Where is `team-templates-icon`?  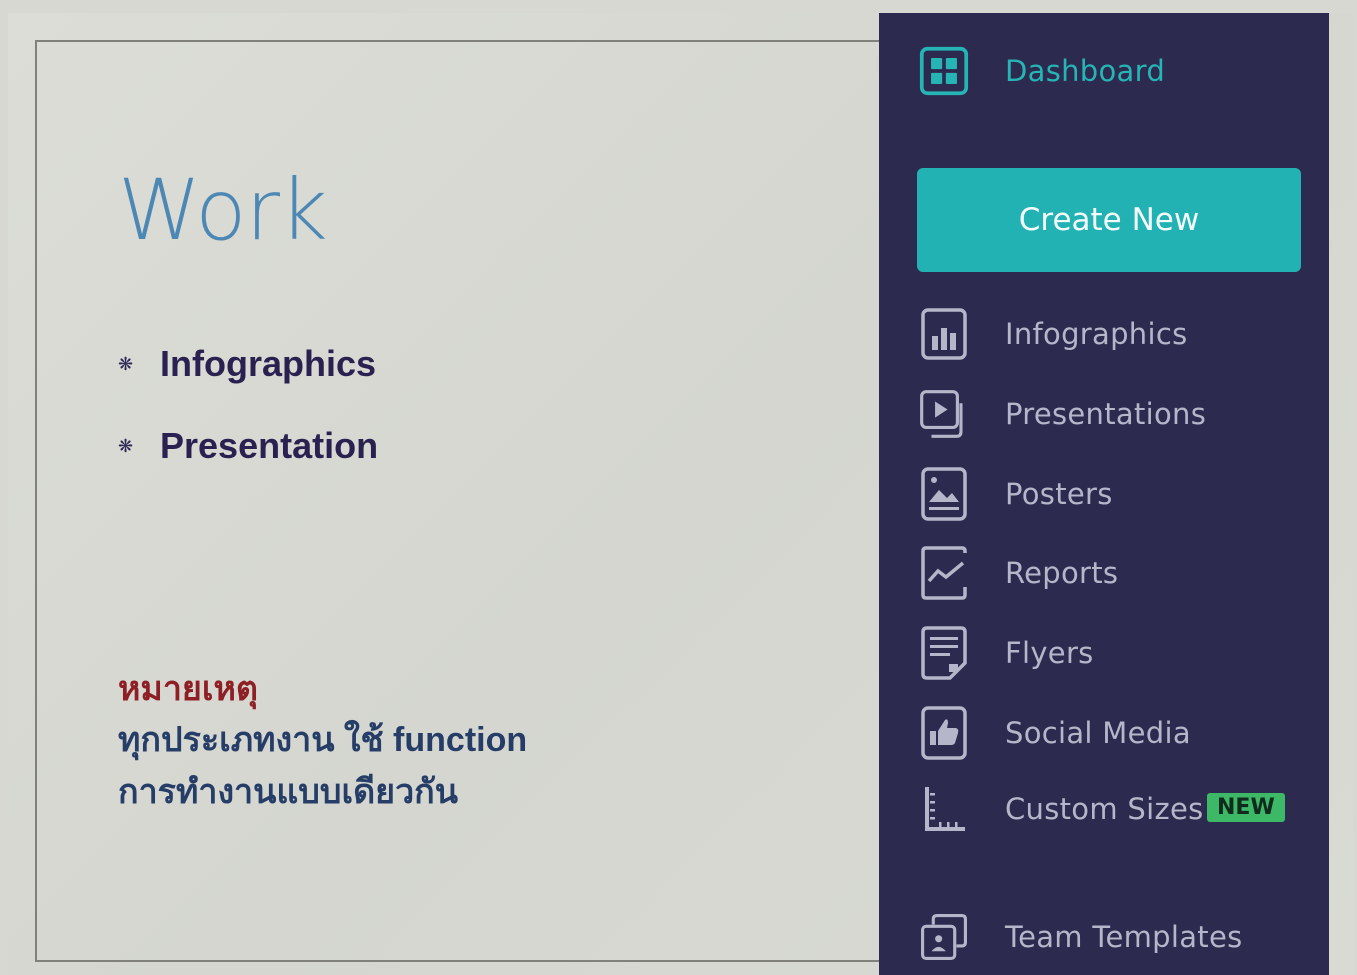 team-templates-icon is located at coordinates (944, 937).